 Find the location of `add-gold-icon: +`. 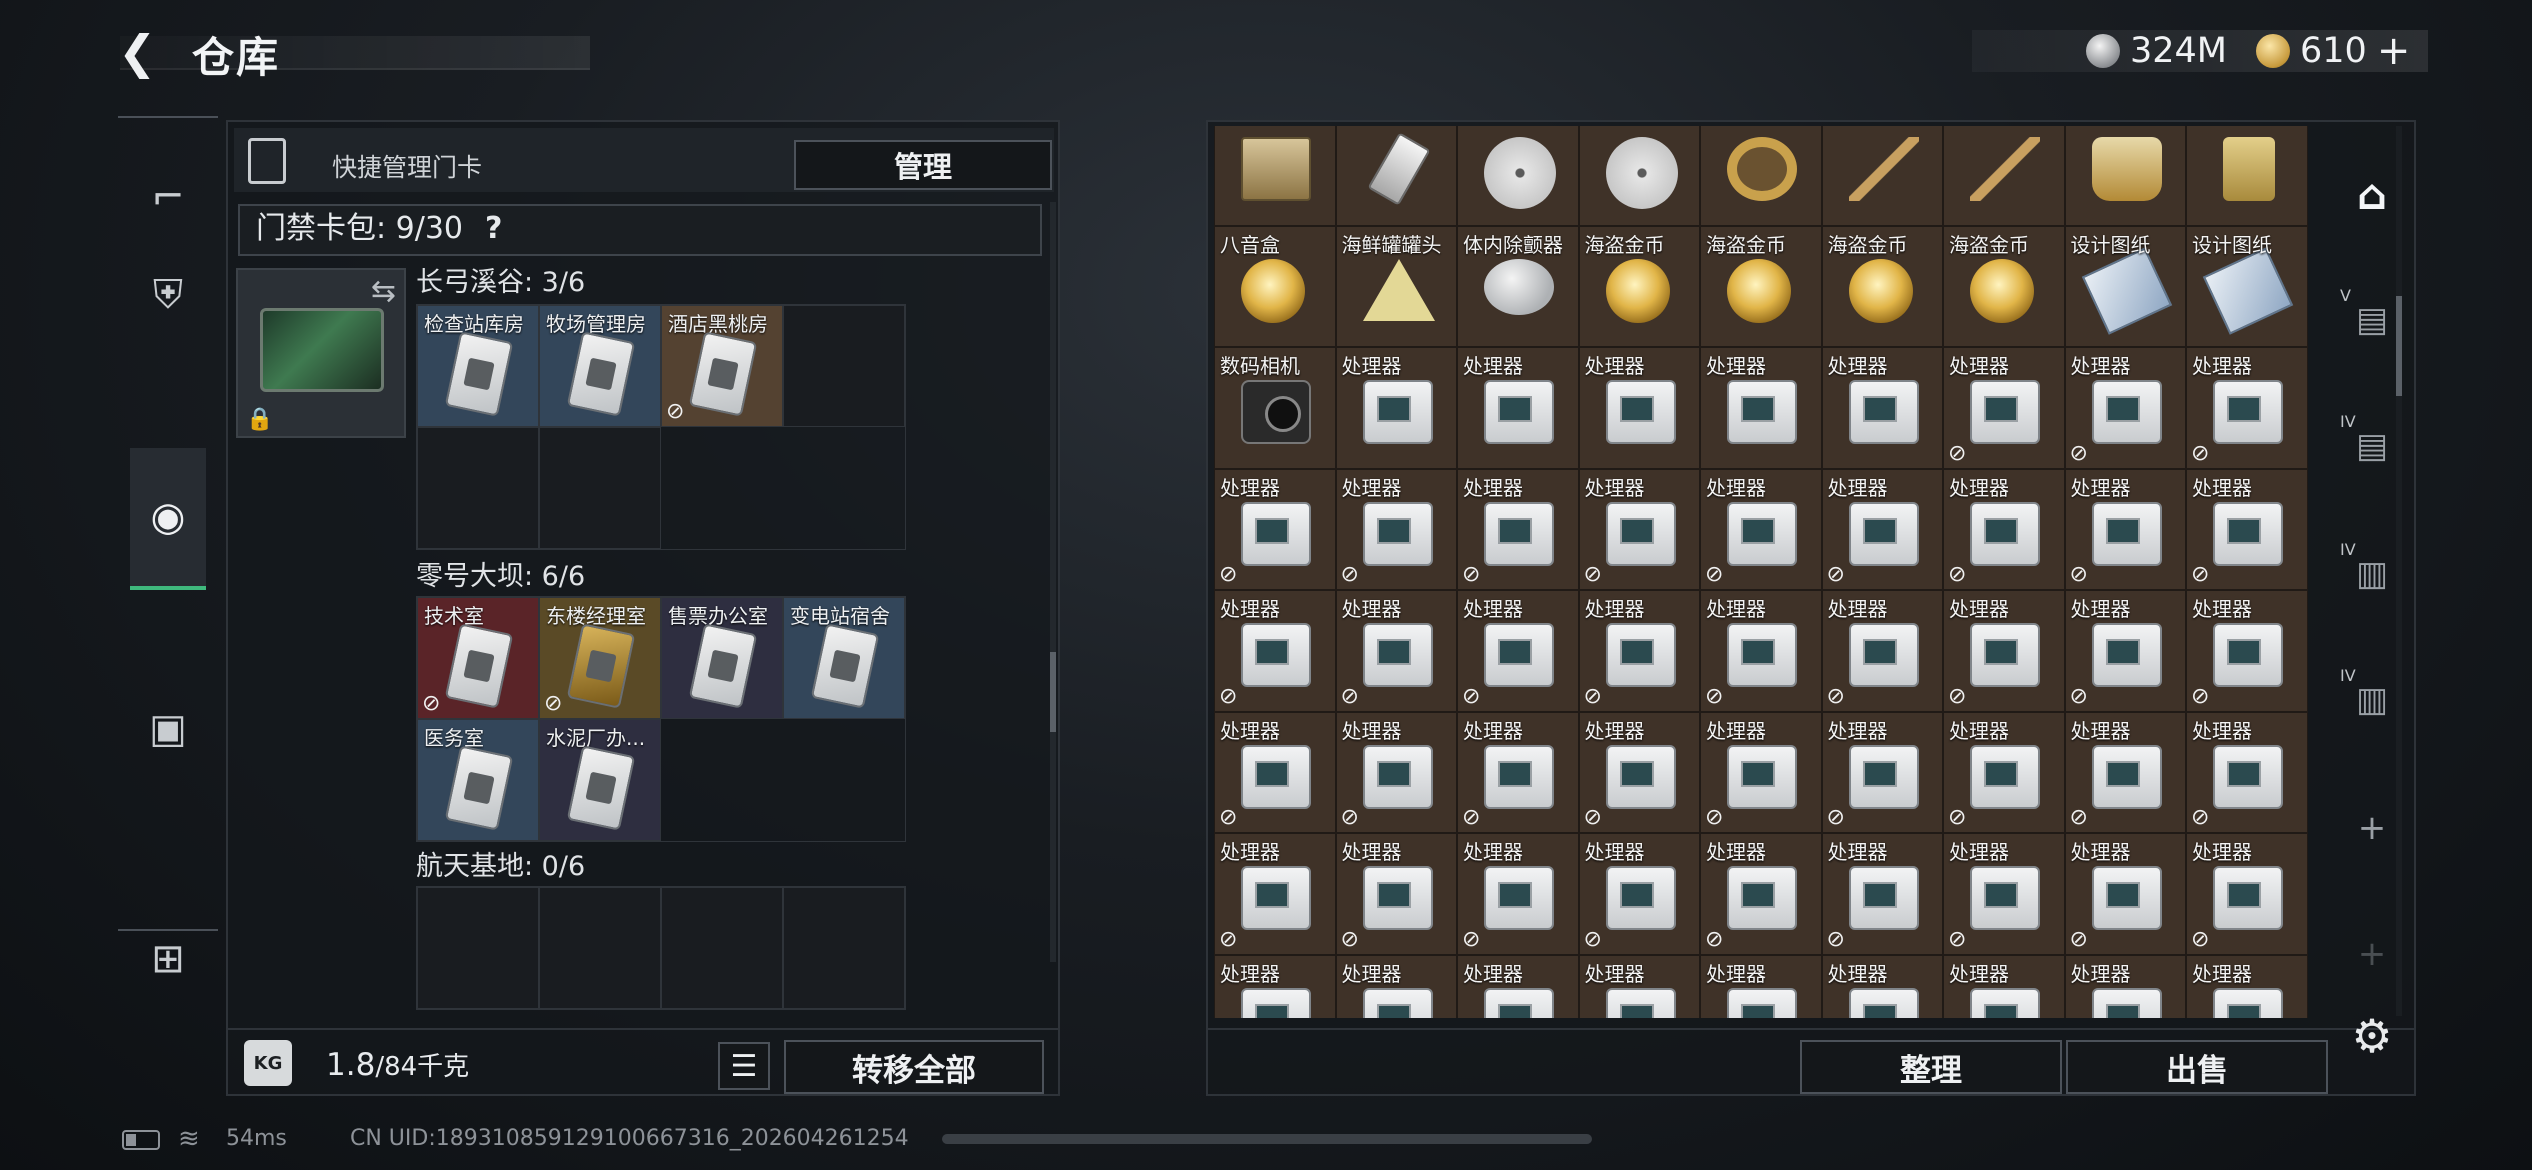

add-gold-icon: + is located at coordinates (2394, 51).